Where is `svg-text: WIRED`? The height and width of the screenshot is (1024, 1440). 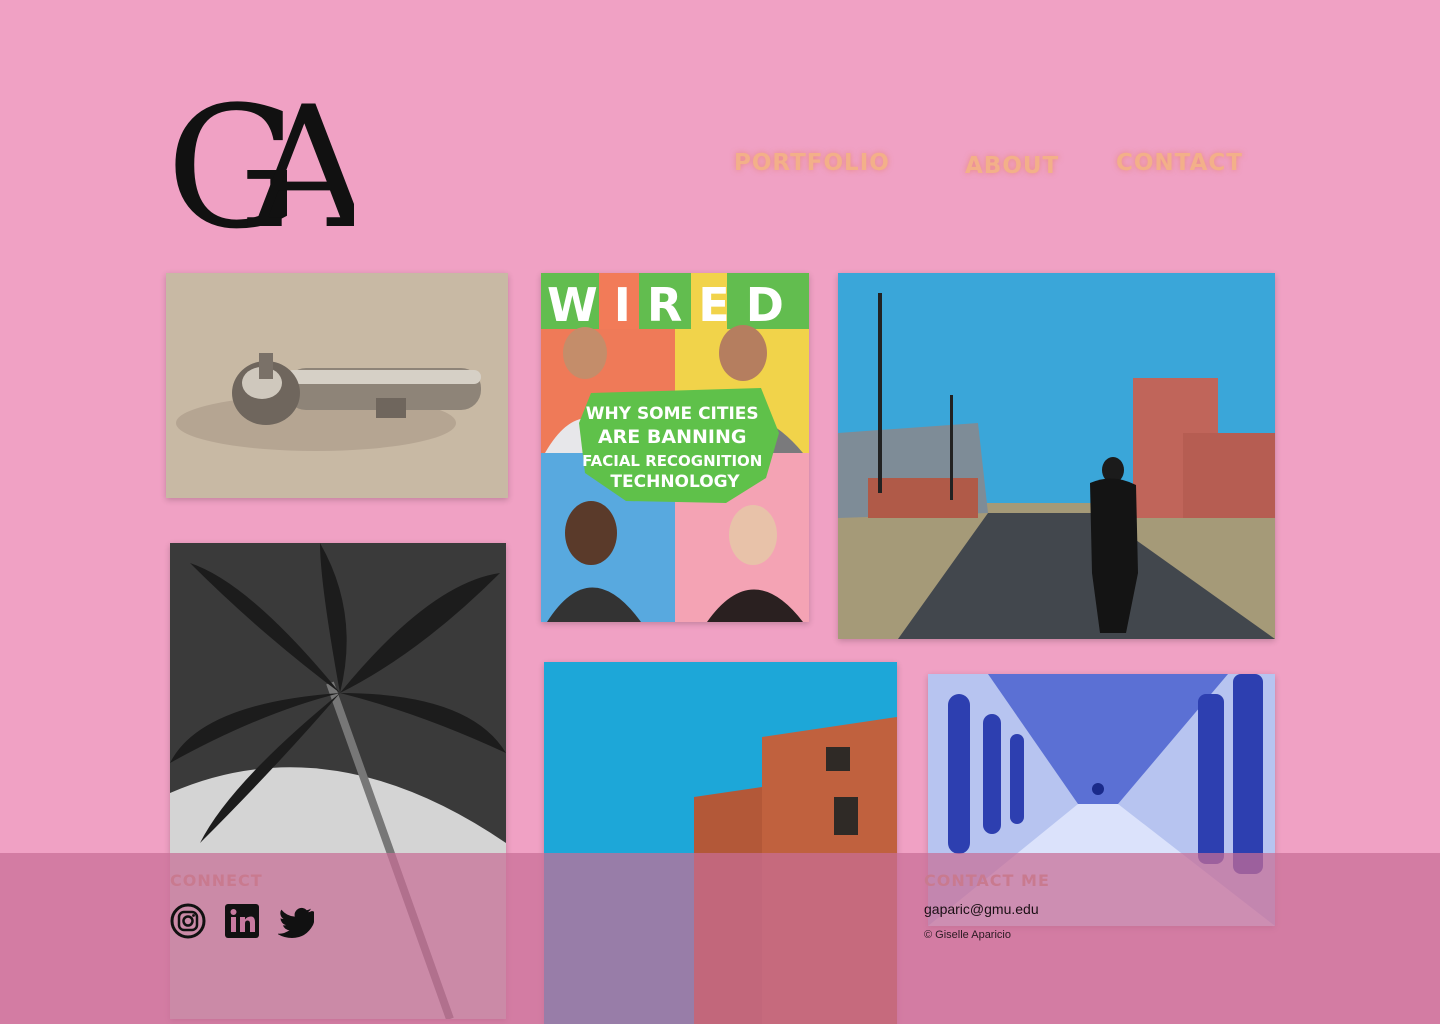
svg-text: WIRED is located at coordinates (673, 305).